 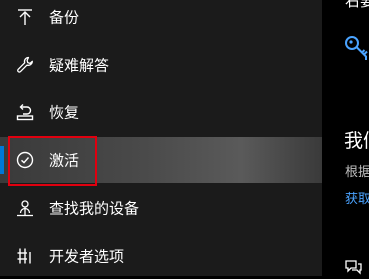 I want to click on help-chat-icon, so click(x=353, y=267).